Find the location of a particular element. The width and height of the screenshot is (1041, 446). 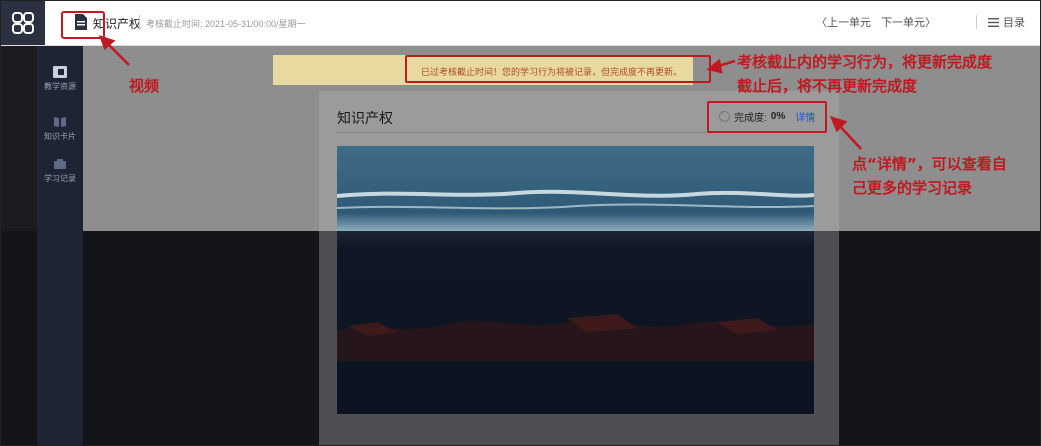

arrow-head-notice is located at coordinates (714, 66).